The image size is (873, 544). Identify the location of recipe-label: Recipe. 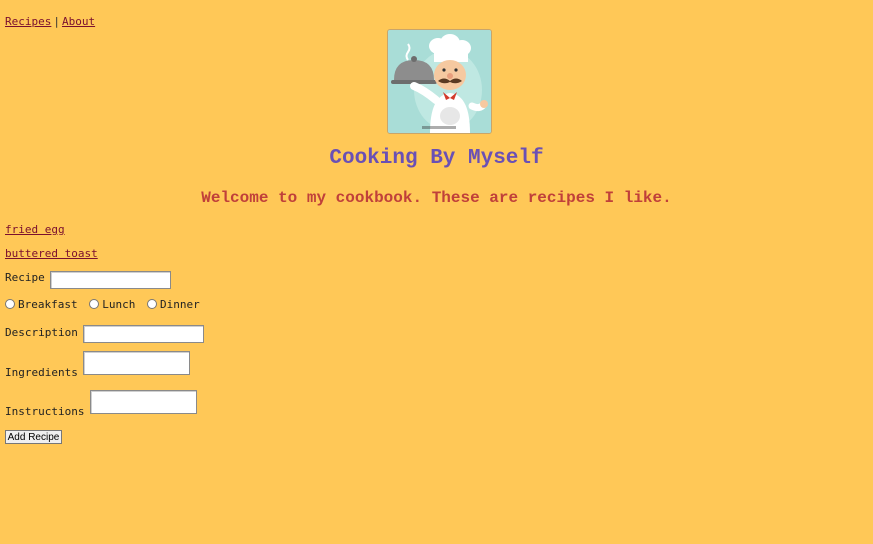
(25, 277).